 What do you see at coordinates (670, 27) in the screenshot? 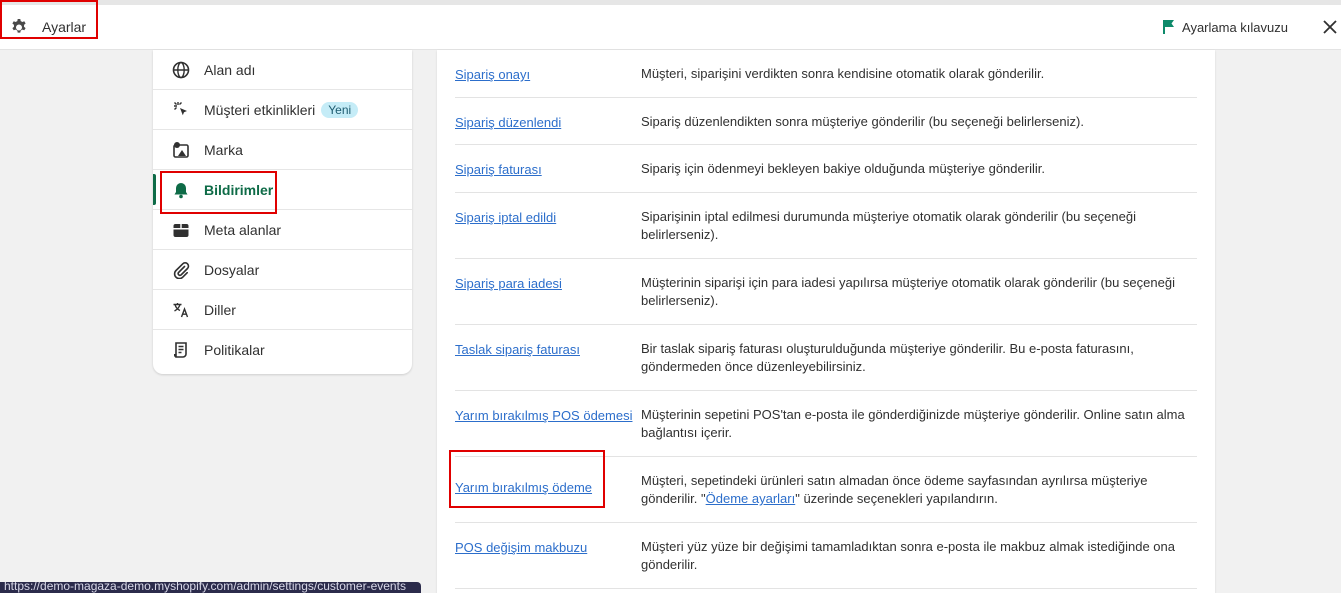
I see `settings-header: Ayarlar Ayarlama kılavuzu` at bounding box center [670, 27].